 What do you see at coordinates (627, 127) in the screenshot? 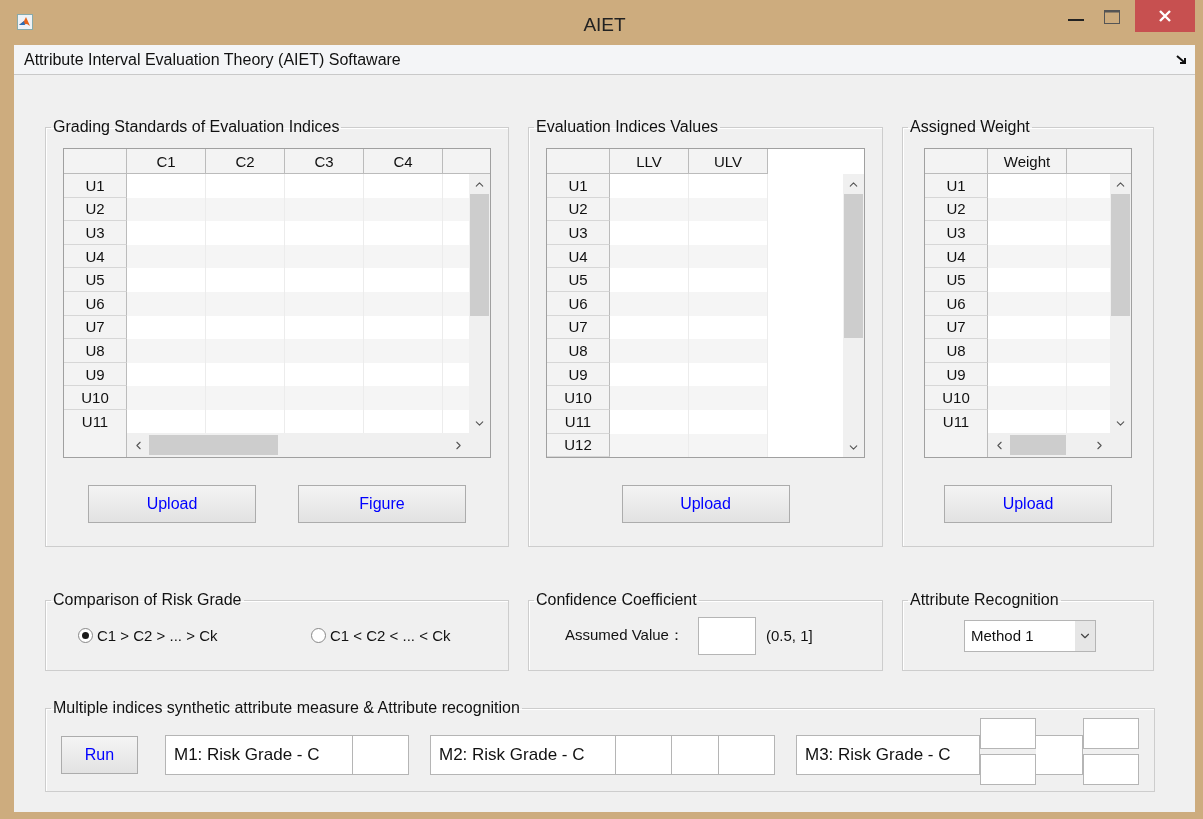
I see `panel-title: Evaluation Indices Values` at bounding box center [627, 127].